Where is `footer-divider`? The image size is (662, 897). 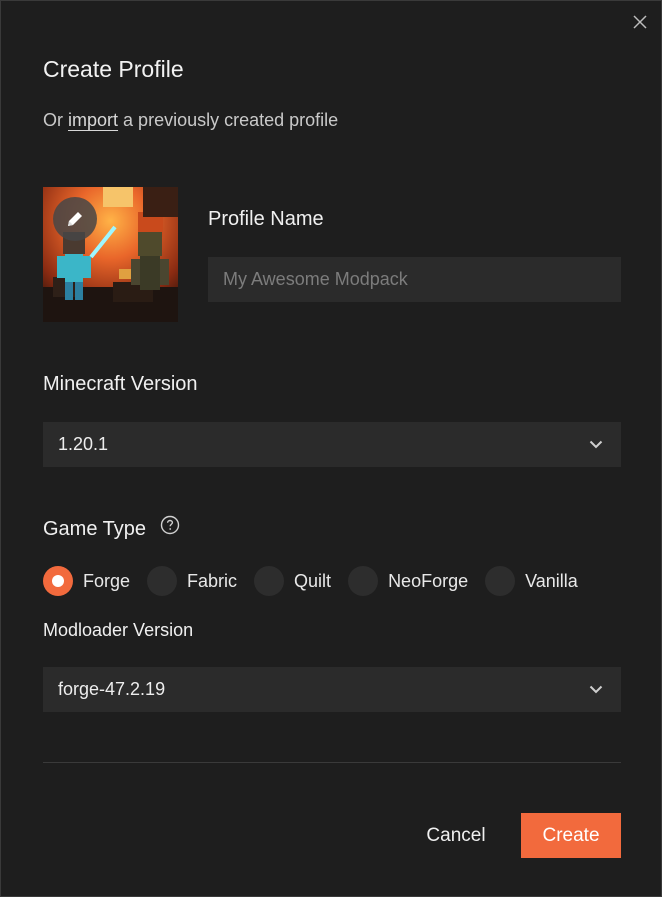 footer-divider is located at coordinates (332, 762).